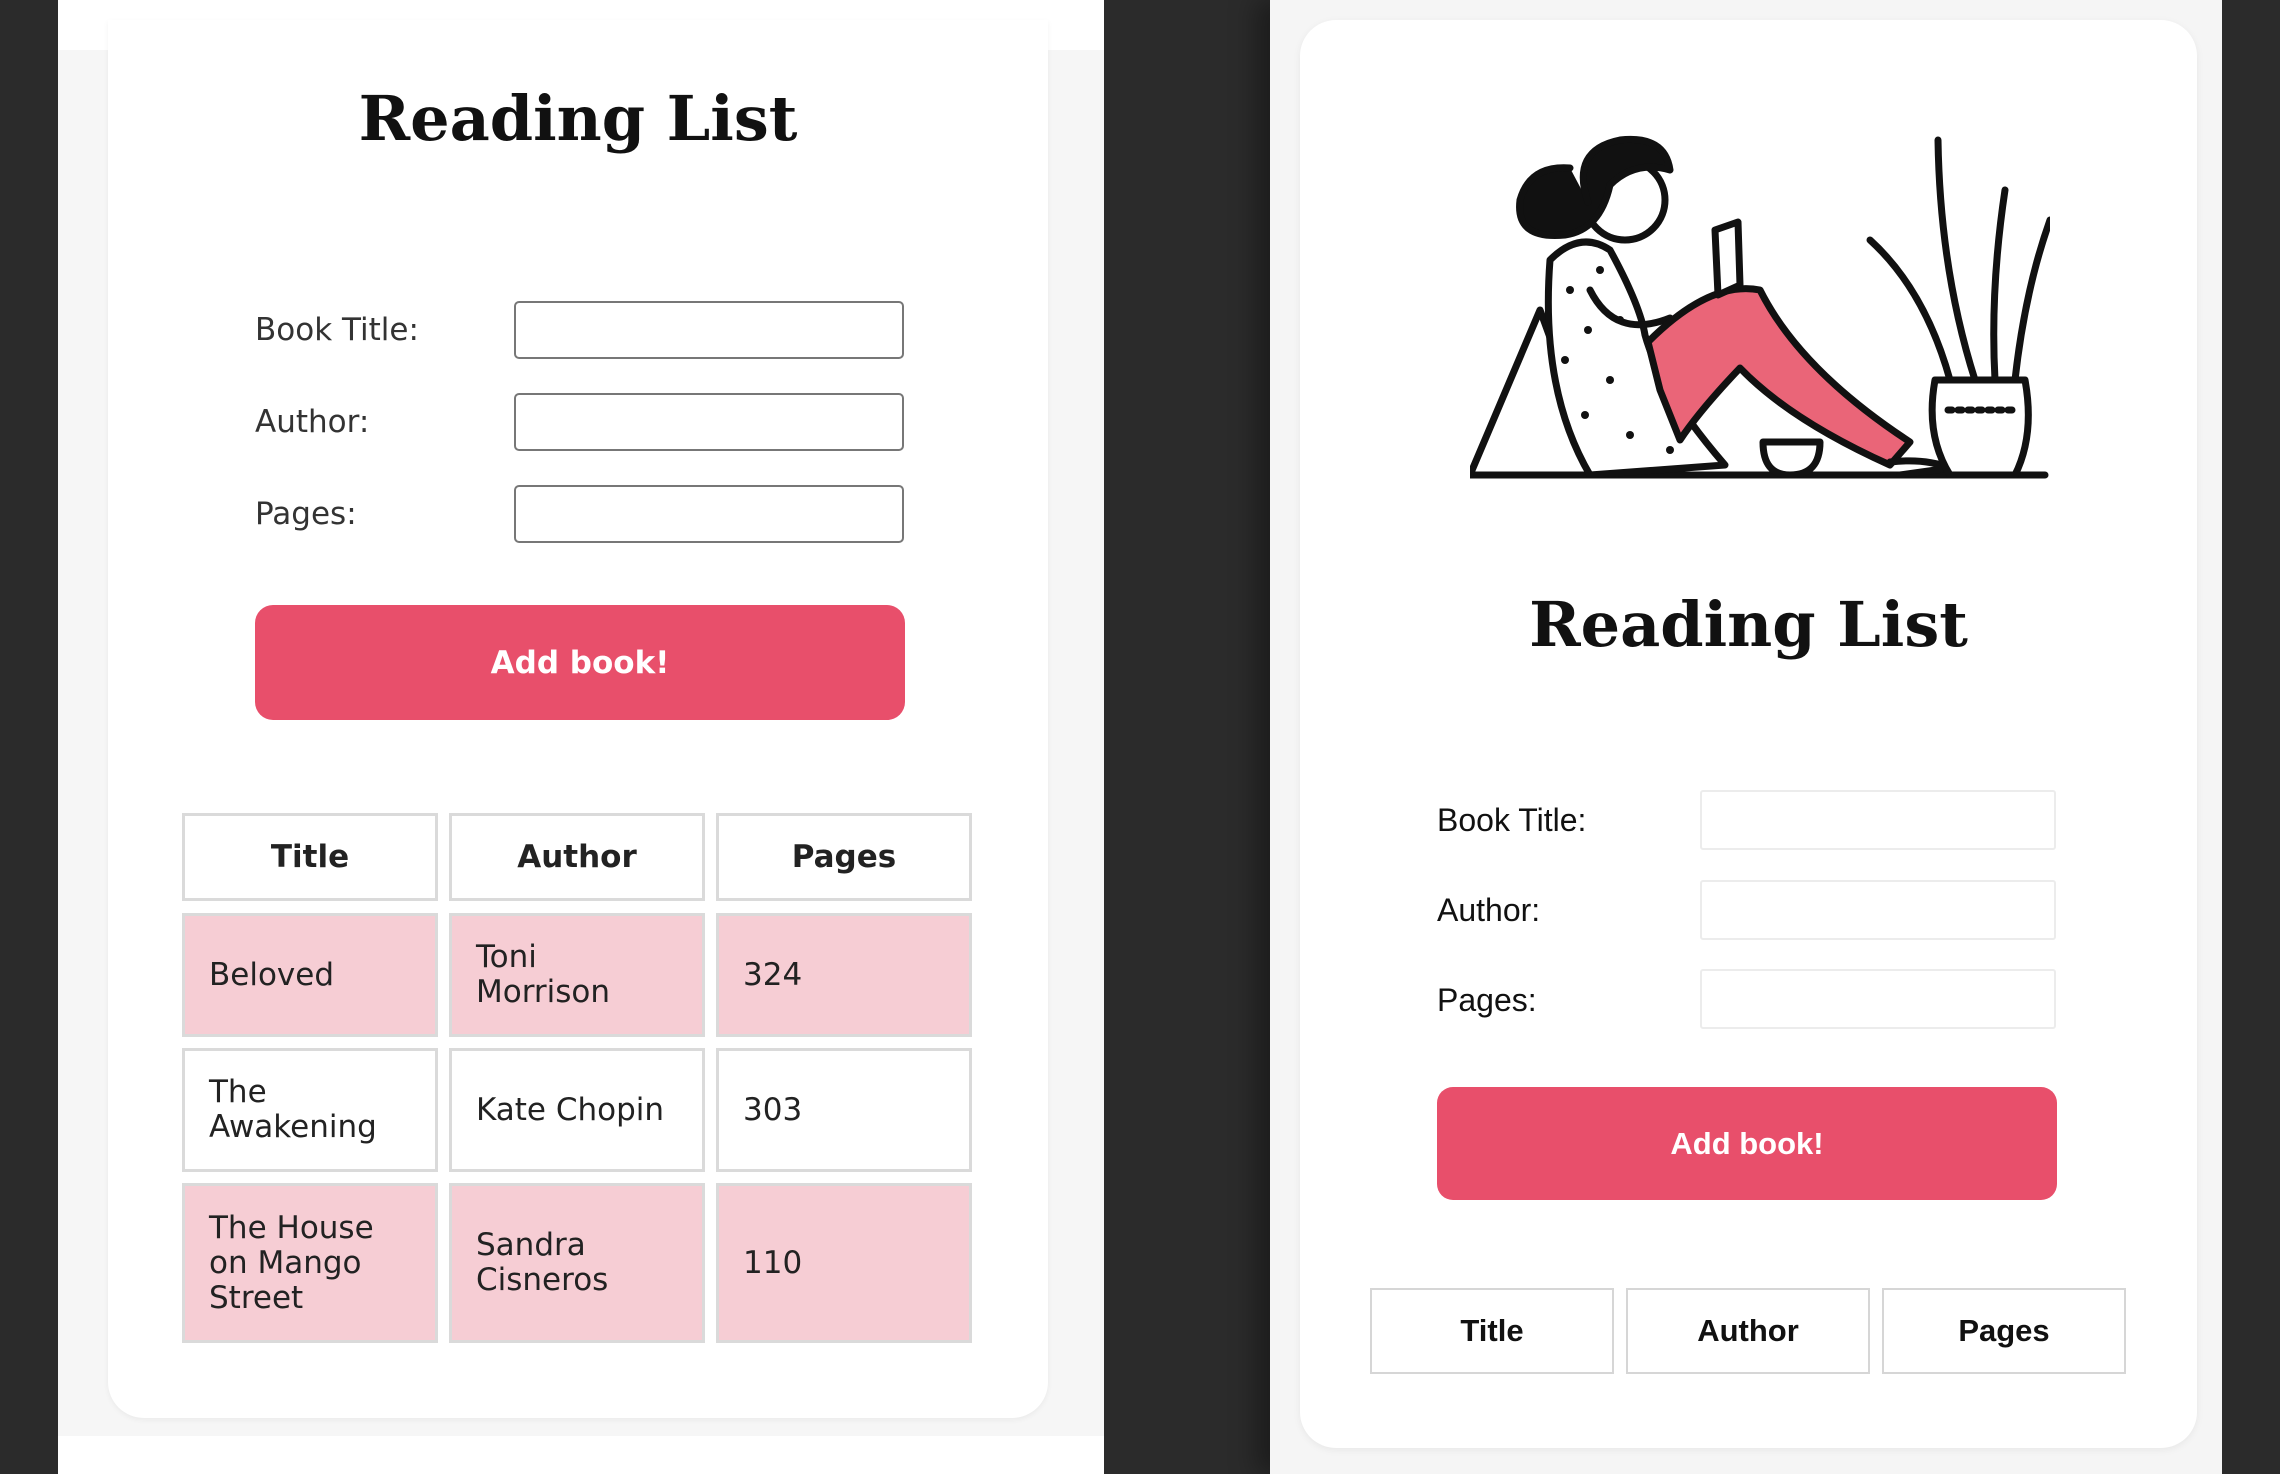 The image size is (2280, 1474). Describe the element at coordinates (844, 1110) in the screenshot. I see `table-cell-pages: 303` at that location.